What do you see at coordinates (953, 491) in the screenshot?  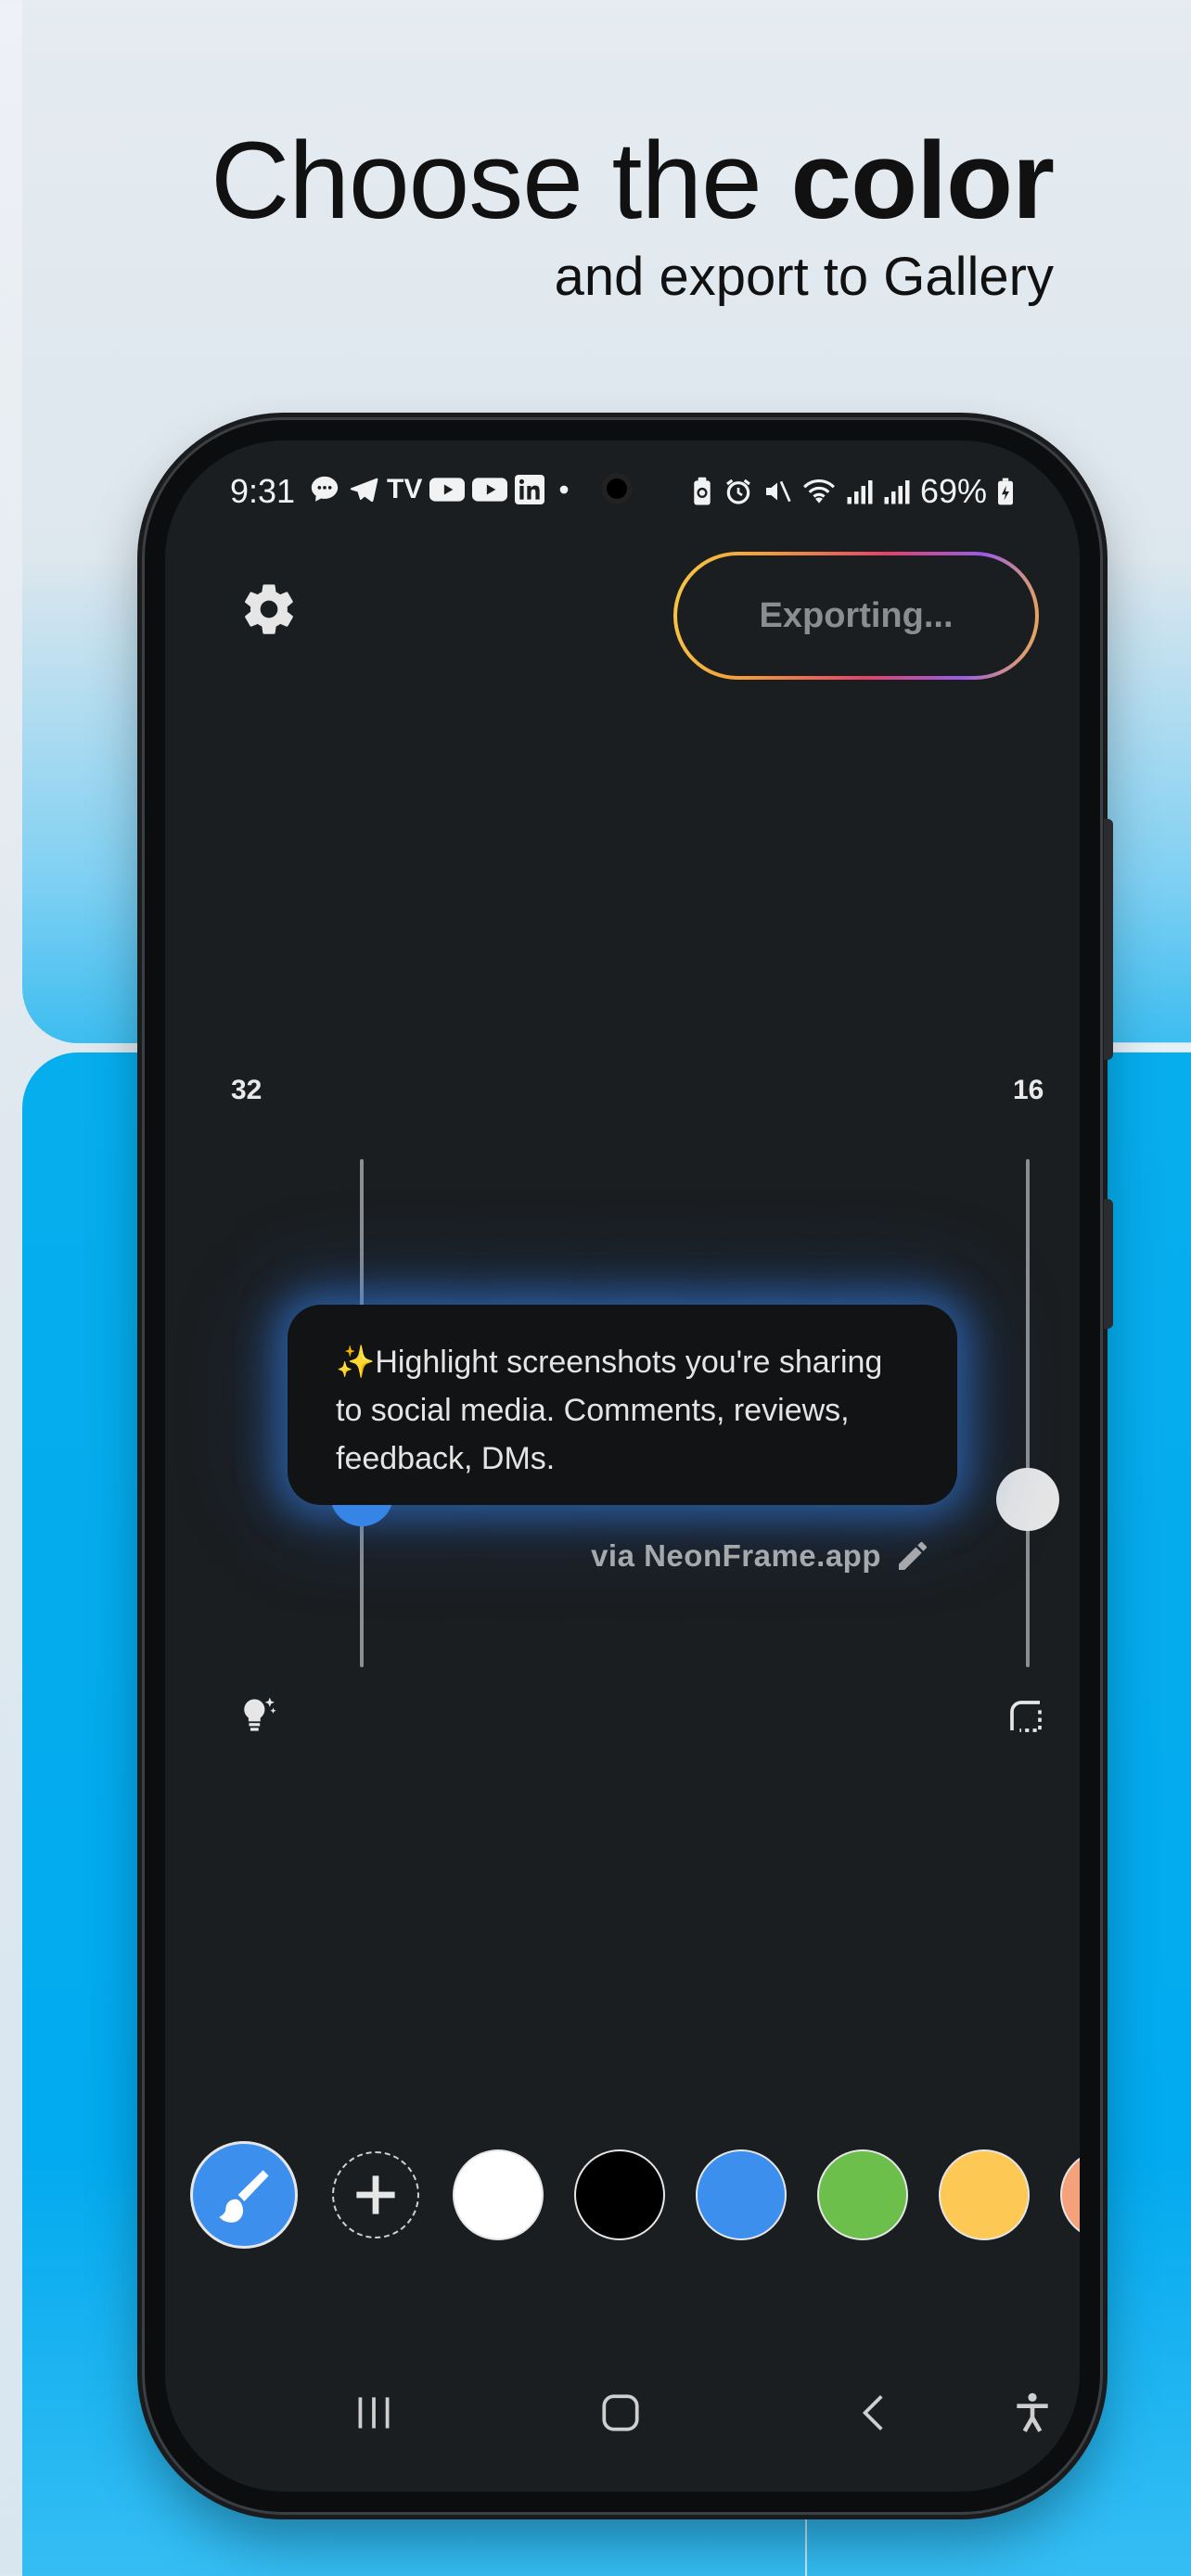 I see `battery-percent: 69%` at bounding box center [953, 491].